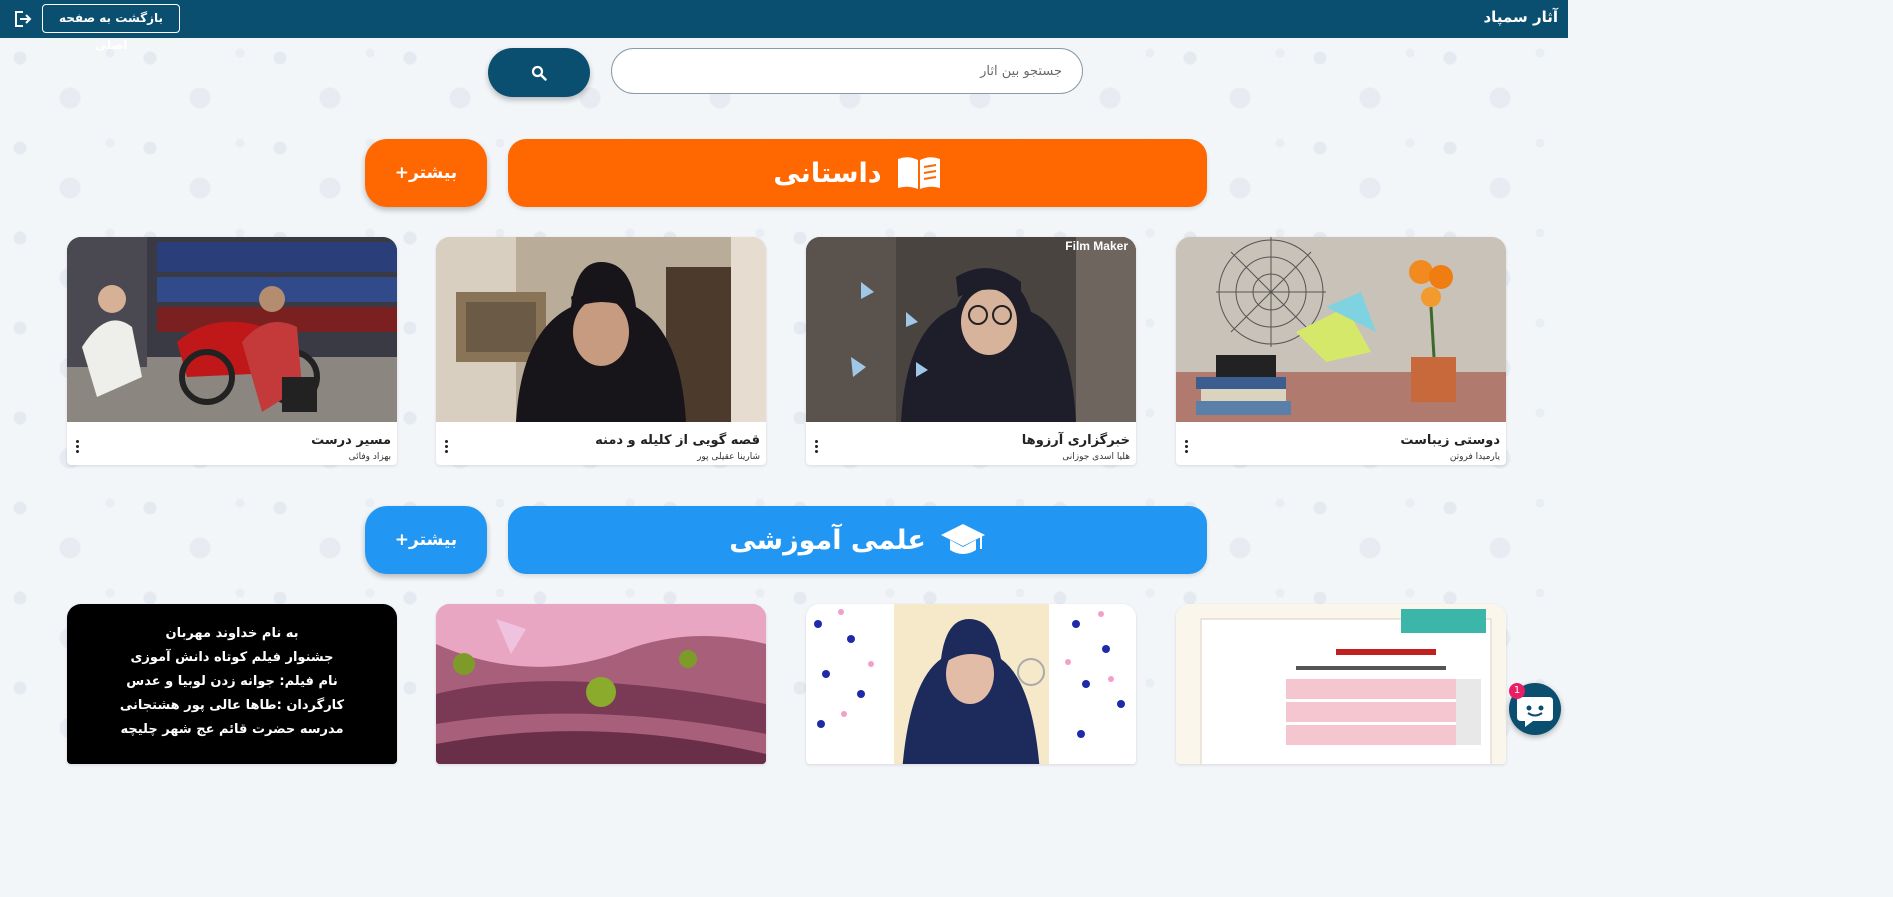 This screenshot has height=897, width=1893. What do you see at coordinates (111, 28) in the screenshot?
I see `back-to-home-button: بازگشت به صفحه اصلی` at bounding box center [111, 28].